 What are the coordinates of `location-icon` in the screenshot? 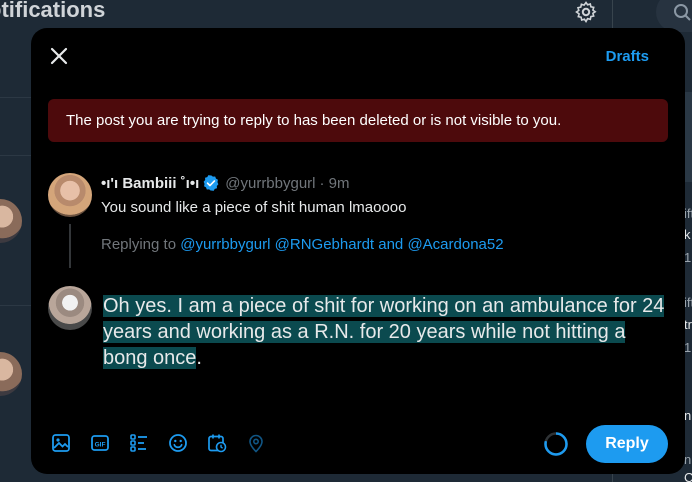 It's located at (256, 443).